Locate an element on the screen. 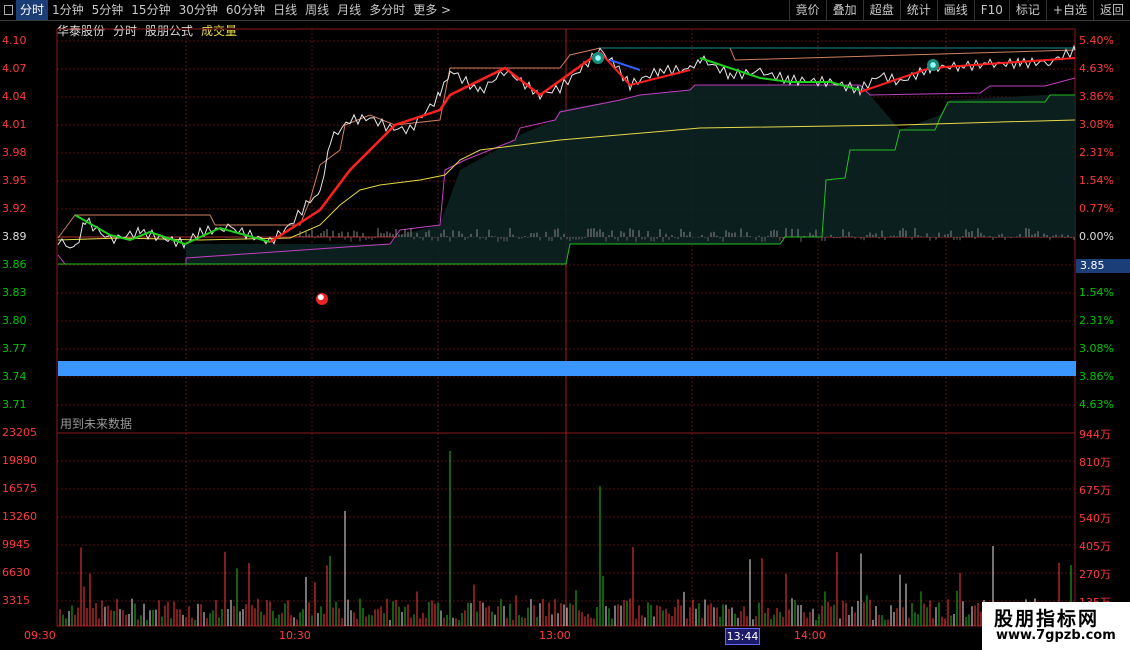 This screenshot has width=1130, height=650. price-tick: 4.07 is located at coordinates (14, 68).